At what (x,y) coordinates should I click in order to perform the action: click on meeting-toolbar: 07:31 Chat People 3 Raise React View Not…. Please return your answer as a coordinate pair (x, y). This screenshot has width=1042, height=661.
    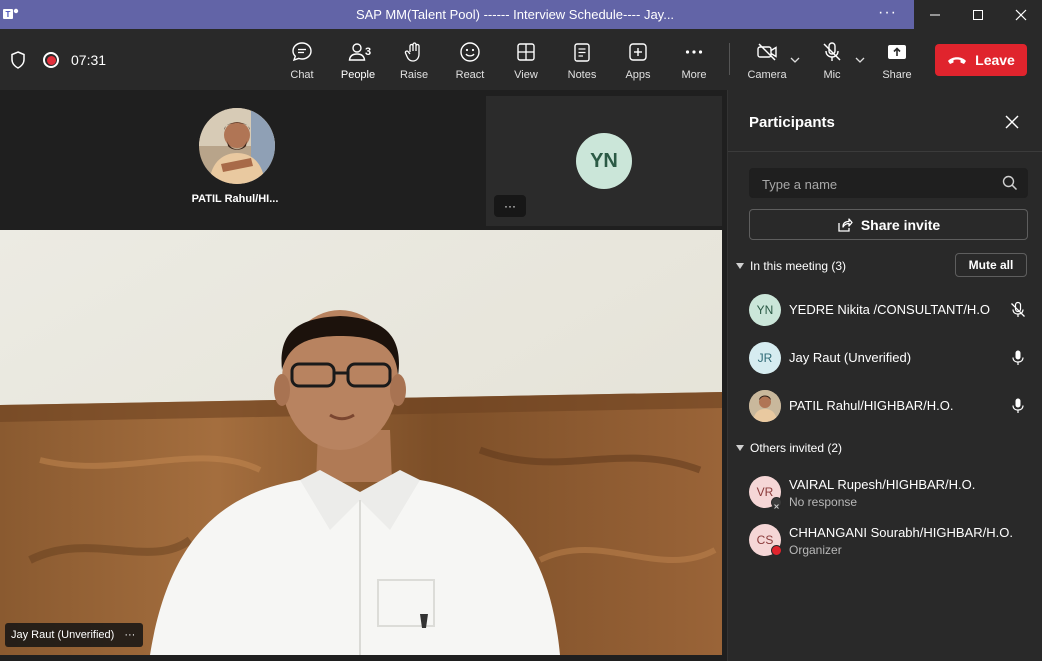
    Looking at the image, I should click on (521, 73).